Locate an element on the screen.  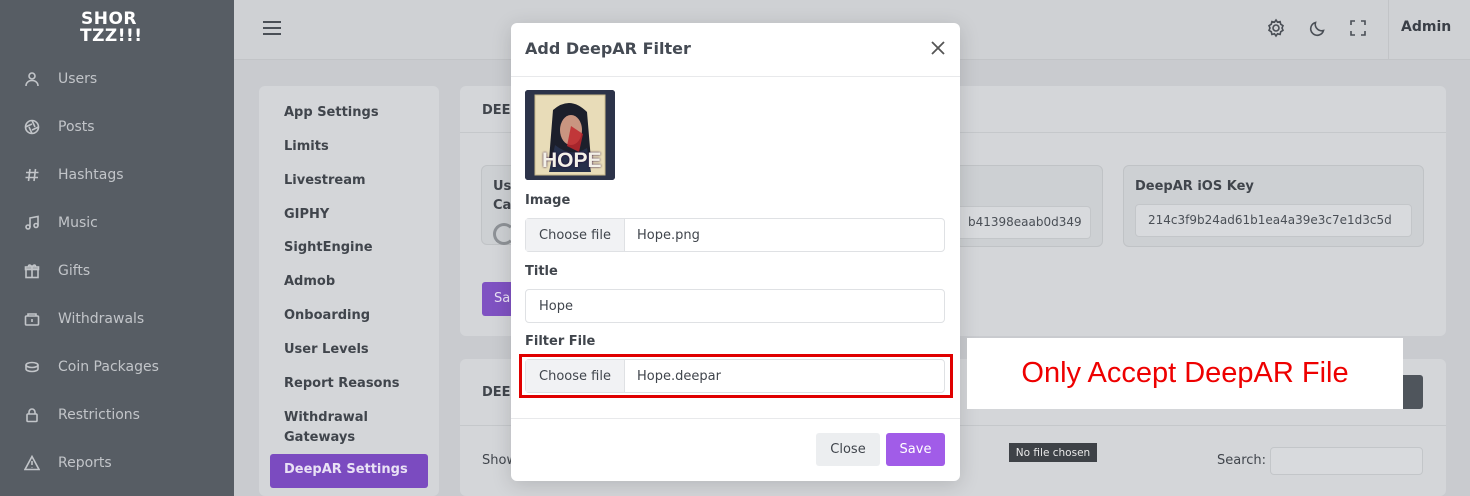
sidebar-item-label: Reports is located at coordinates (85, 463).